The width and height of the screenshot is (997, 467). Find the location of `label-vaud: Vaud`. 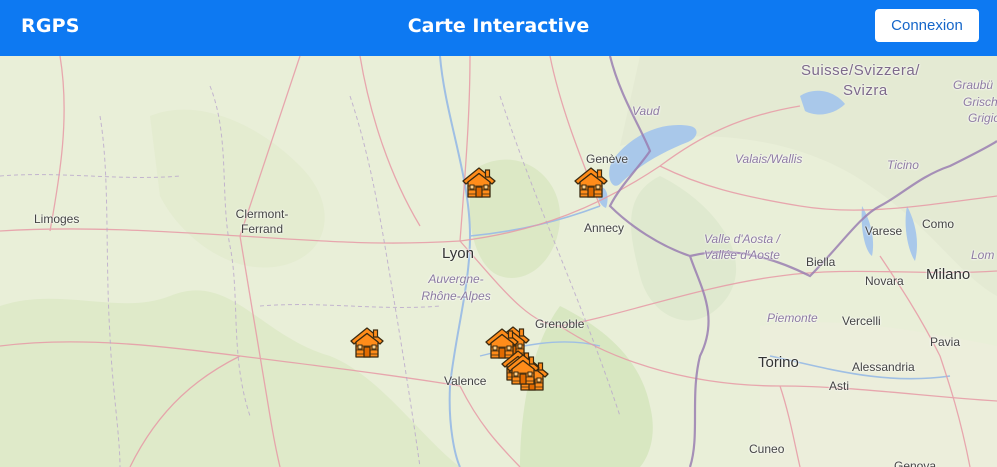

label-vaud: Vaud is located at coordinates (646, 111).